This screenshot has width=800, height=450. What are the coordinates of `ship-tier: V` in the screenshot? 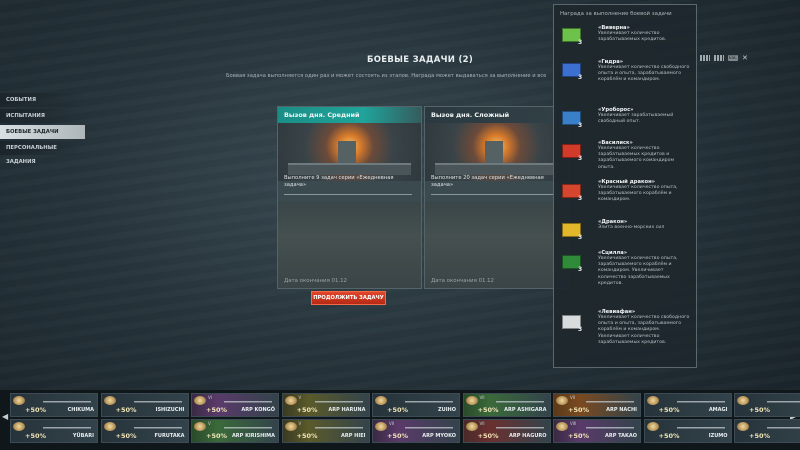 It's located at (209, 423).